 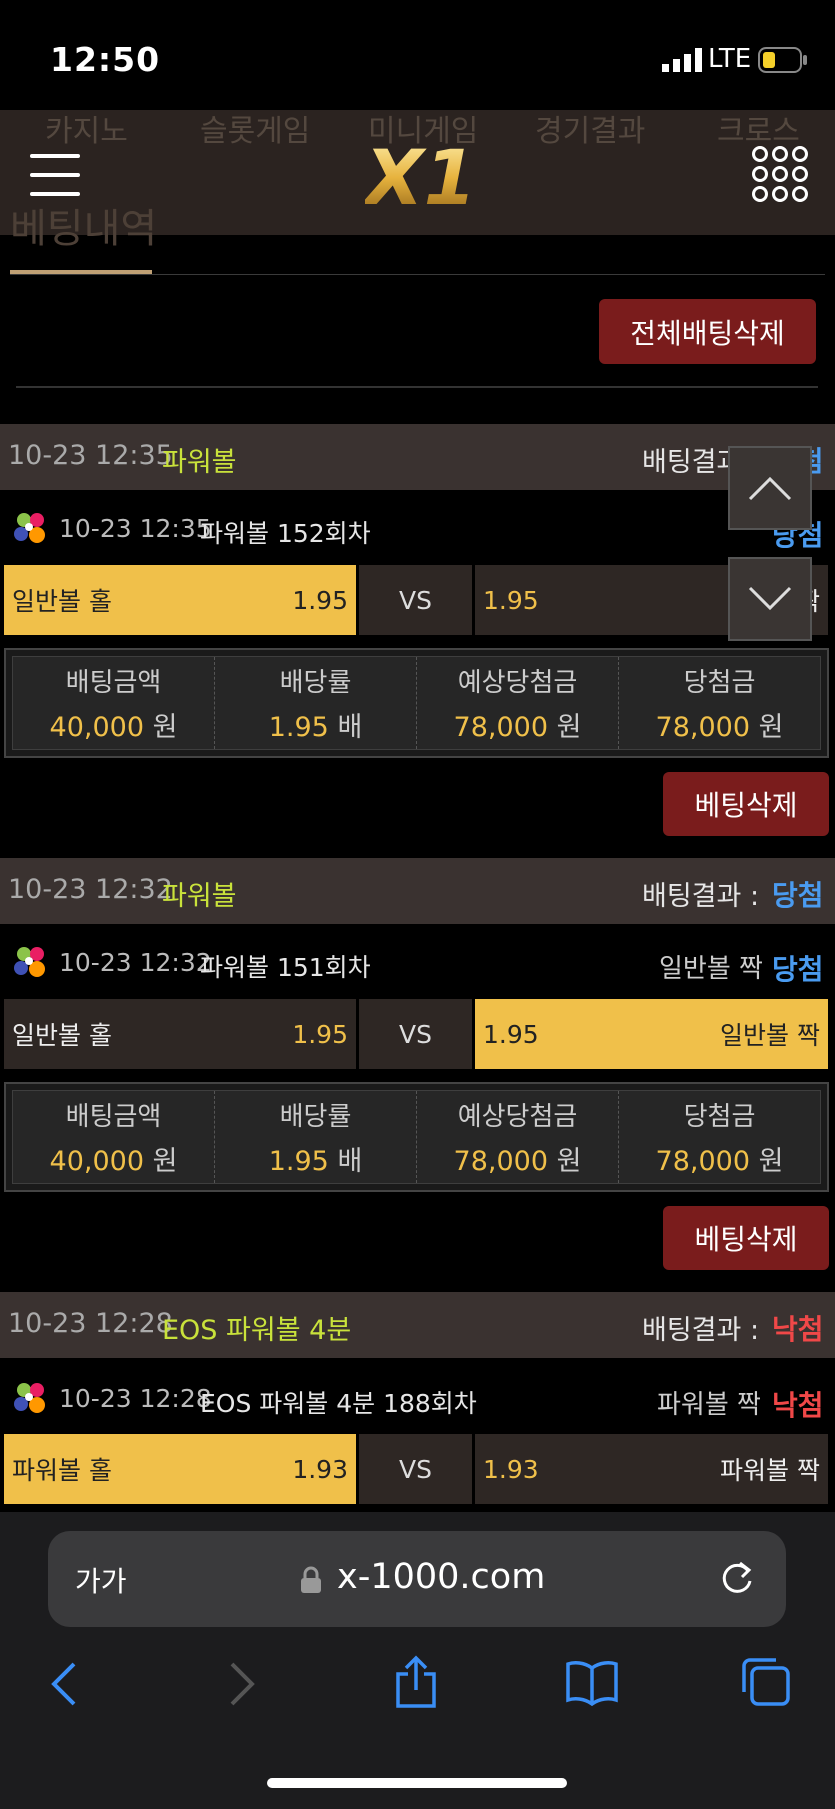 What do you see at coordinates (592, 1685) in the screenshot?
I see `bookmarks-icon` at bounding box center [592, 1685].